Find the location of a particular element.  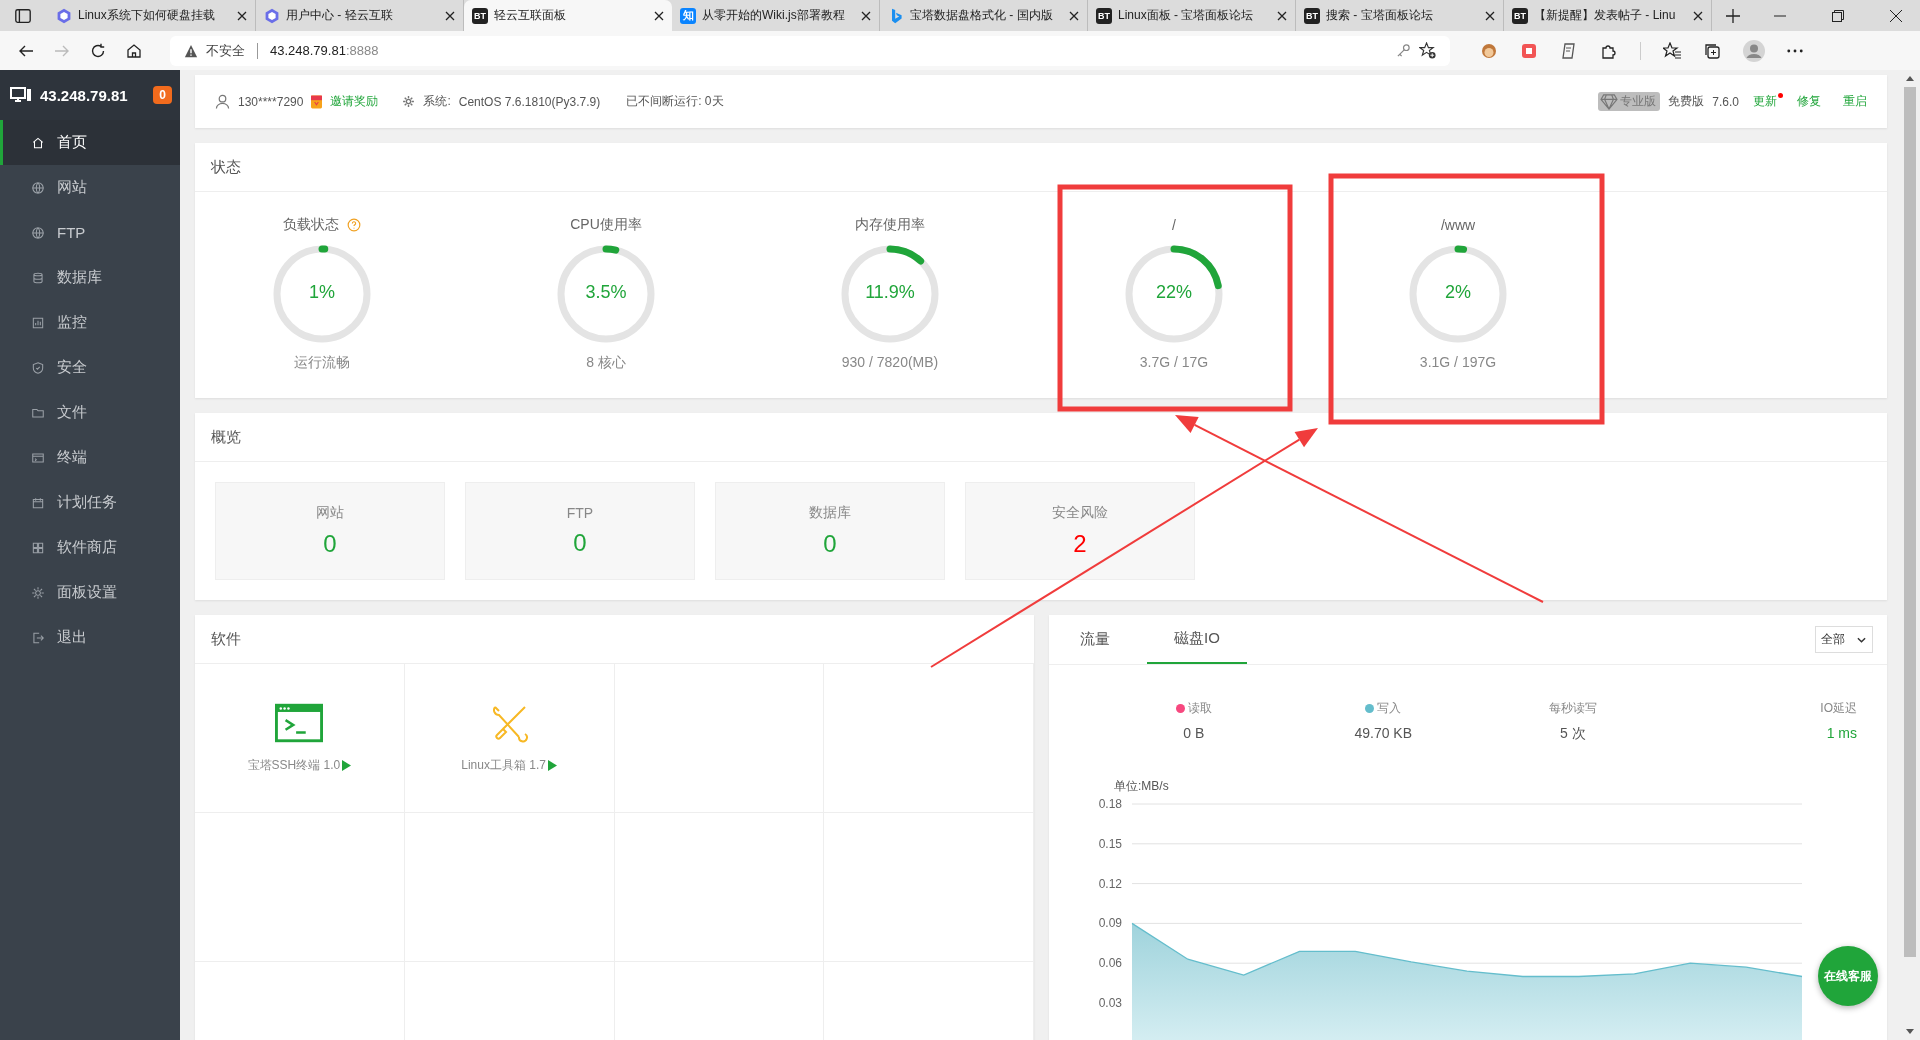

more-icon is located at coordinates (1795, 50).